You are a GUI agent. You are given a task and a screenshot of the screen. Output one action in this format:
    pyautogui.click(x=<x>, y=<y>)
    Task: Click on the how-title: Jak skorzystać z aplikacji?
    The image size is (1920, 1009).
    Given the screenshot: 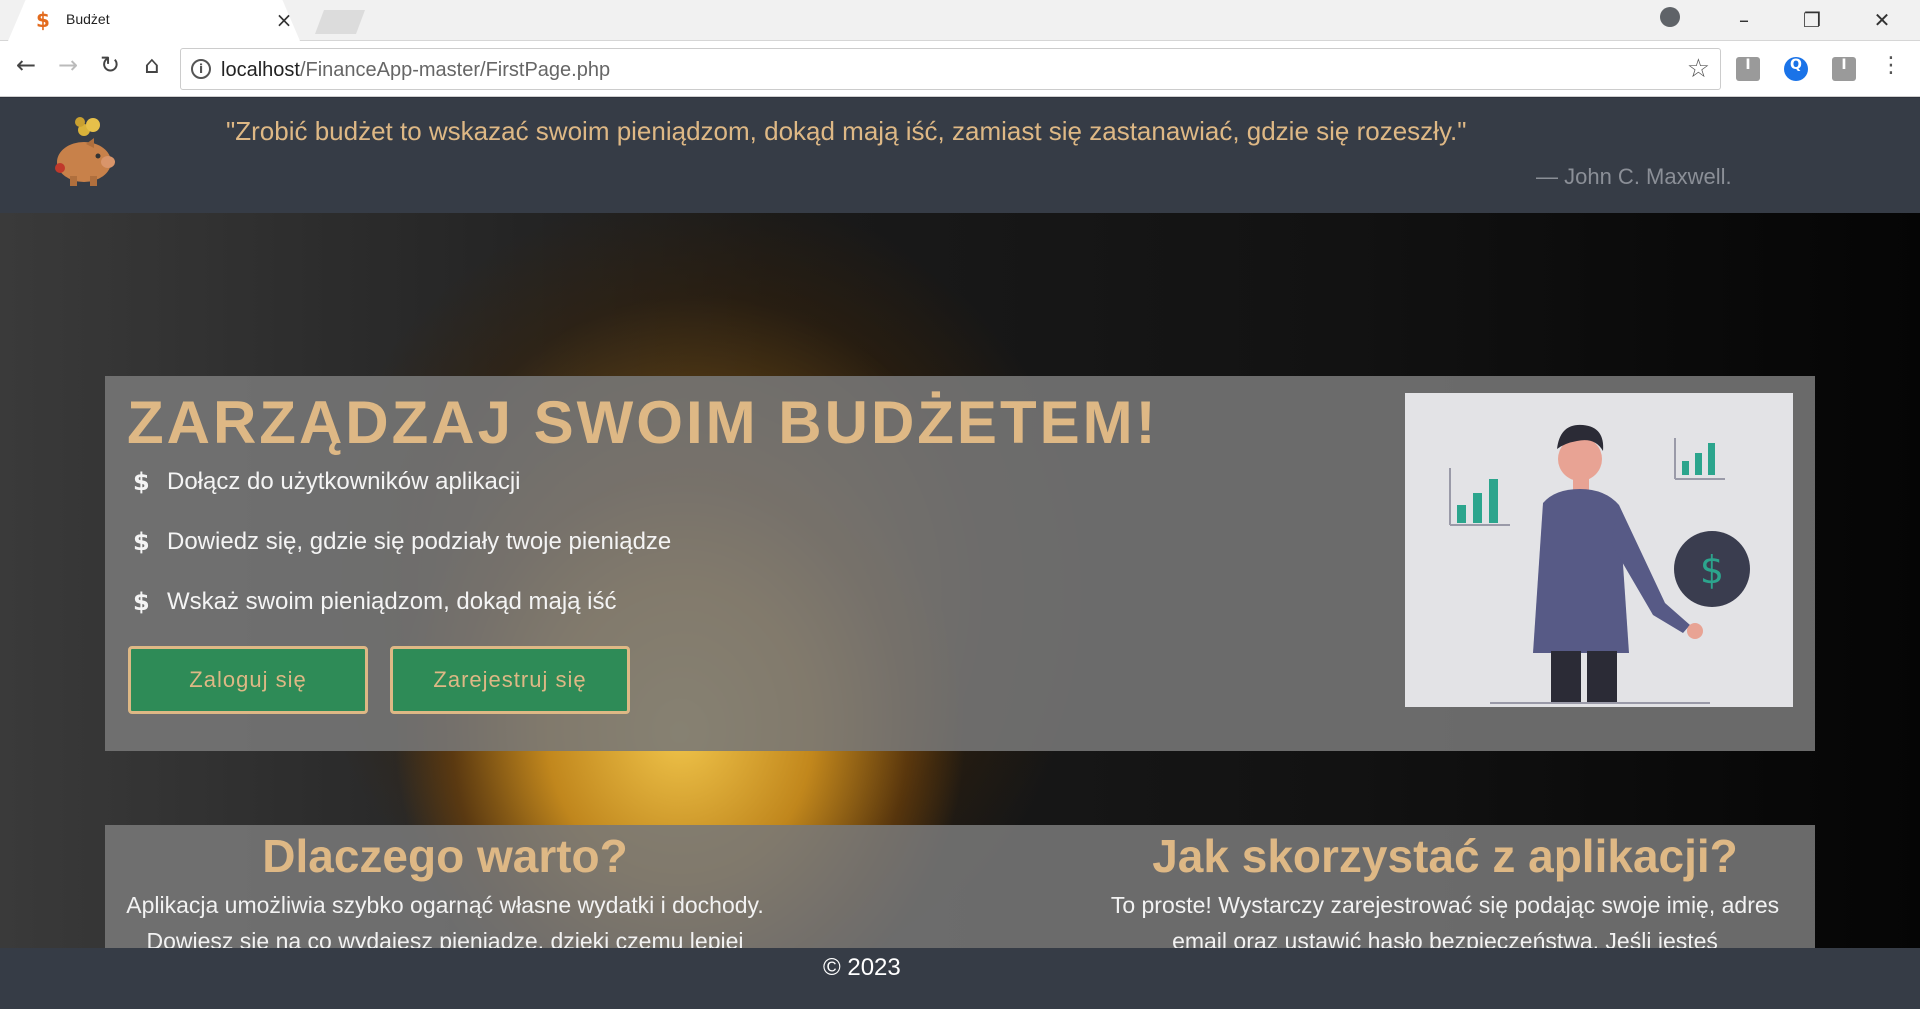 What is the action you would take?
    pyautogui.click(x=1445, y=856)
    